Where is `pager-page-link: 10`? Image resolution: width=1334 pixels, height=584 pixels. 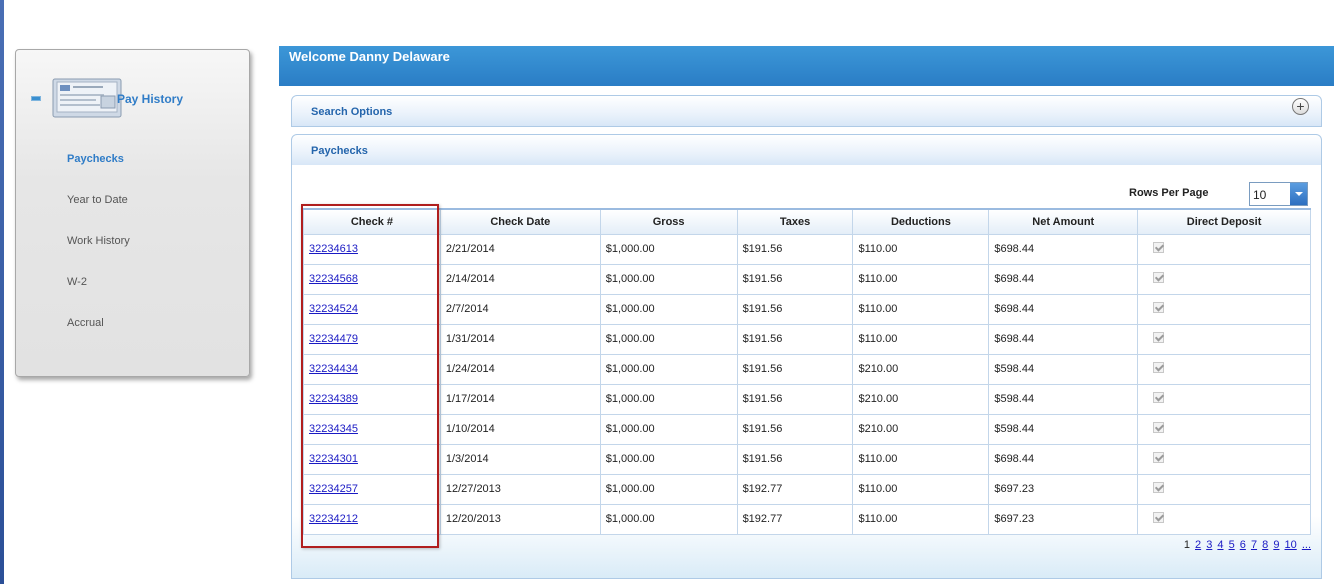 pager-page-link: 10 is located at coordinates (1291, 545).